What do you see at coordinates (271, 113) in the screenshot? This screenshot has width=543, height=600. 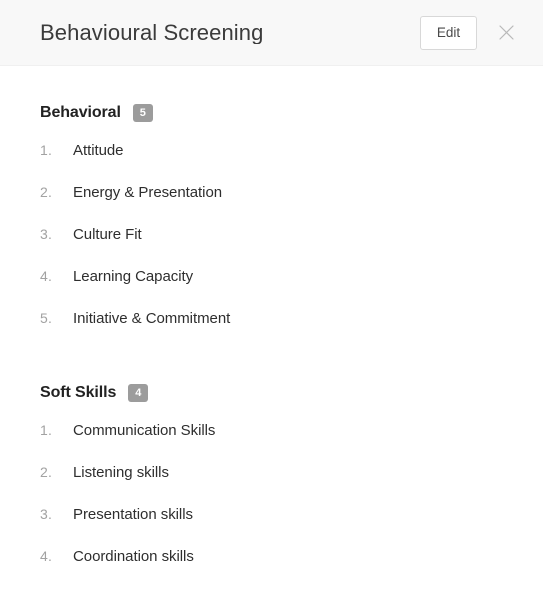 I see `section-header: Behavioral 5` at bounding box center [271, 113].